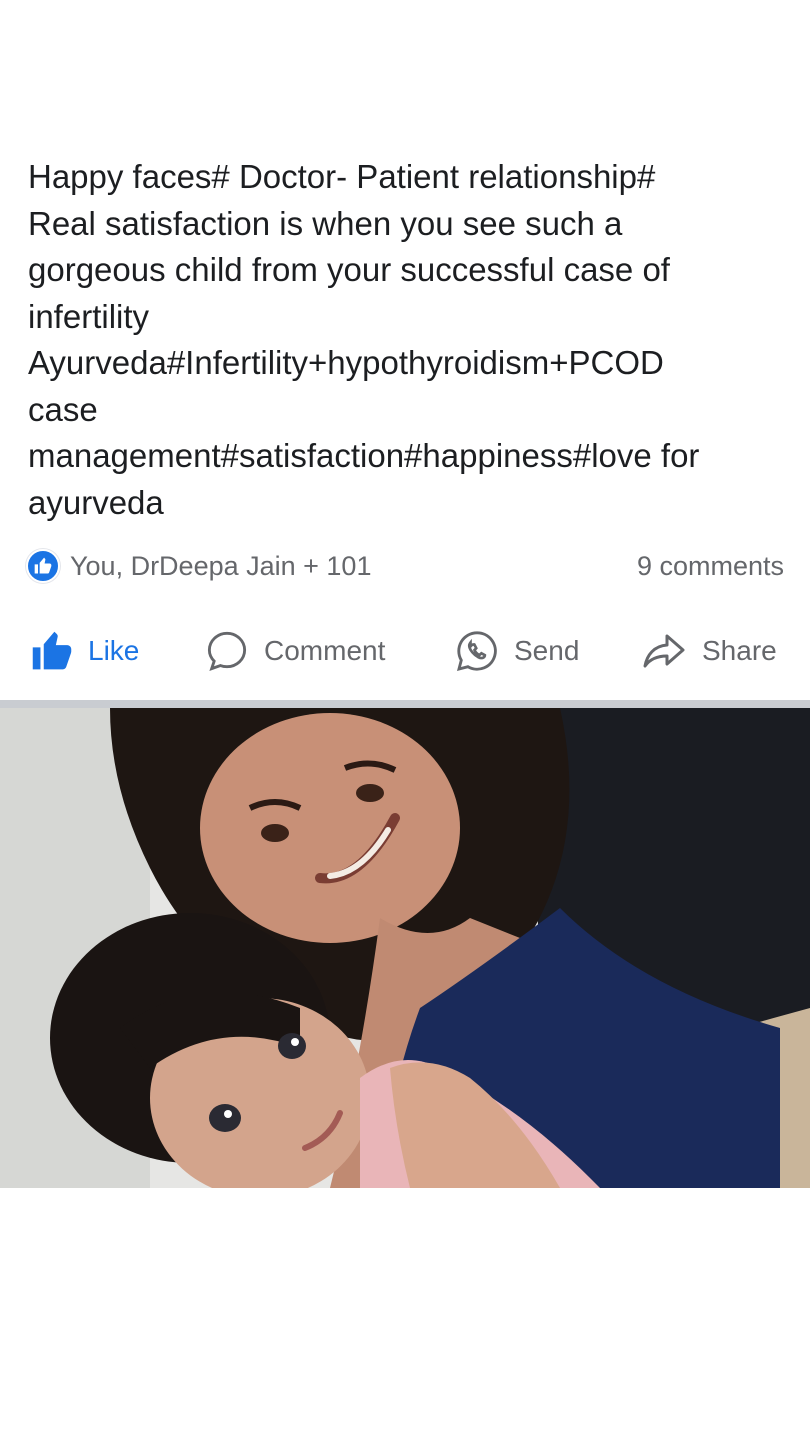 The width and height of the screenshot is (810, 1440). I want to click on reactors-text: You, DrDeepa Jain + 101, so click(221, 565).